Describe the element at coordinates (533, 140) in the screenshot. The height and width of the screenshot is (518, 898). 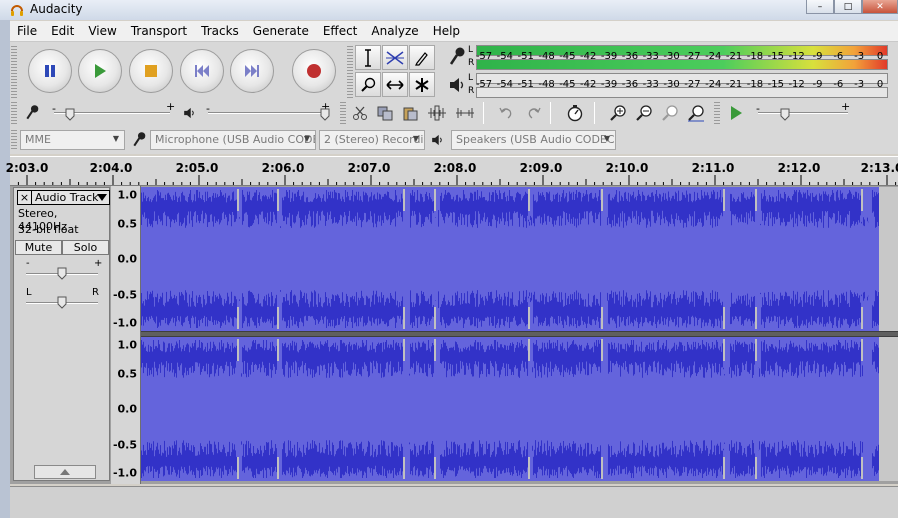
I see `playback-device-select: Speakers (USB Audio CODEC ) ▼` at that location.